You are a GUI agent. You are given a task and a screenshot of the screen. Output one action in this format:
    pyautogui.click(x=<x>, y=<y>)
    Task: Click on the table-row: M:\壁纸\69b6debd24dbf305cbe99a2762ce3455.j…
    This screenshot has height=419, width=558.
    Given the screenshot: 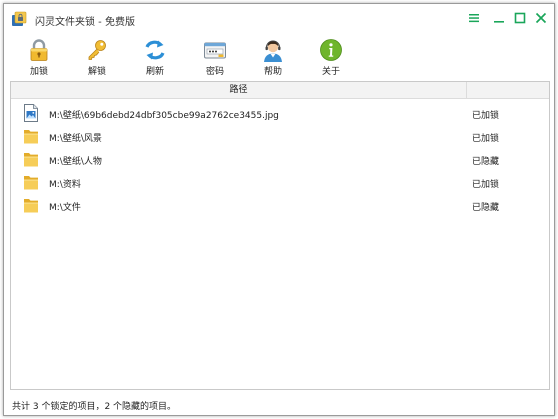 What is the action you would take?
    pyautogui.click(x=280, y=113)
    